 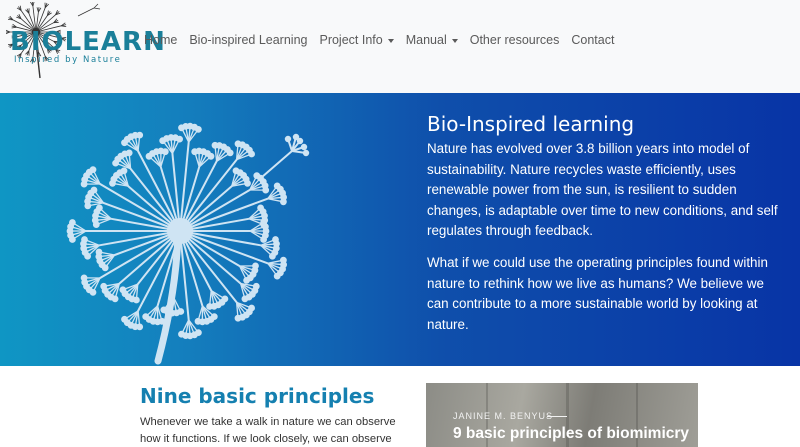 I want to click on nav-project-info: Project Info, so click(x=356, y=40).